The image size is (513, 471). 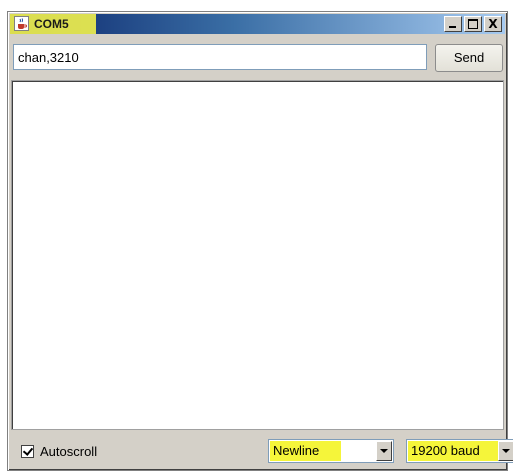 I want to click on minimize-icon, so click(x=453, y=24).